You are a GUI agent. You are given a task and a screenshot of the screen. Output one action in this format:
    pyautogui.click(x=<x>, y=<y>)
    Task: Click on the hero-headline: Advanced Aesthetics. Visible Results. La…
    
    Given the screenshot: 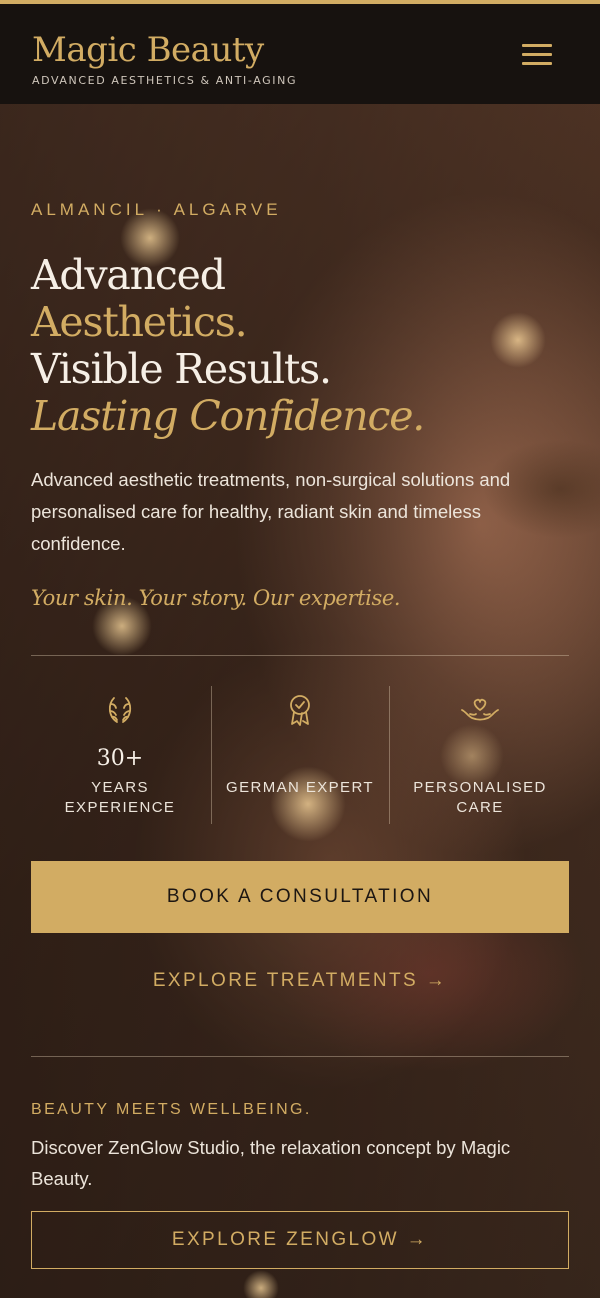 What is the action you would take?
    pyautogui.click(x=228, y=345)
    